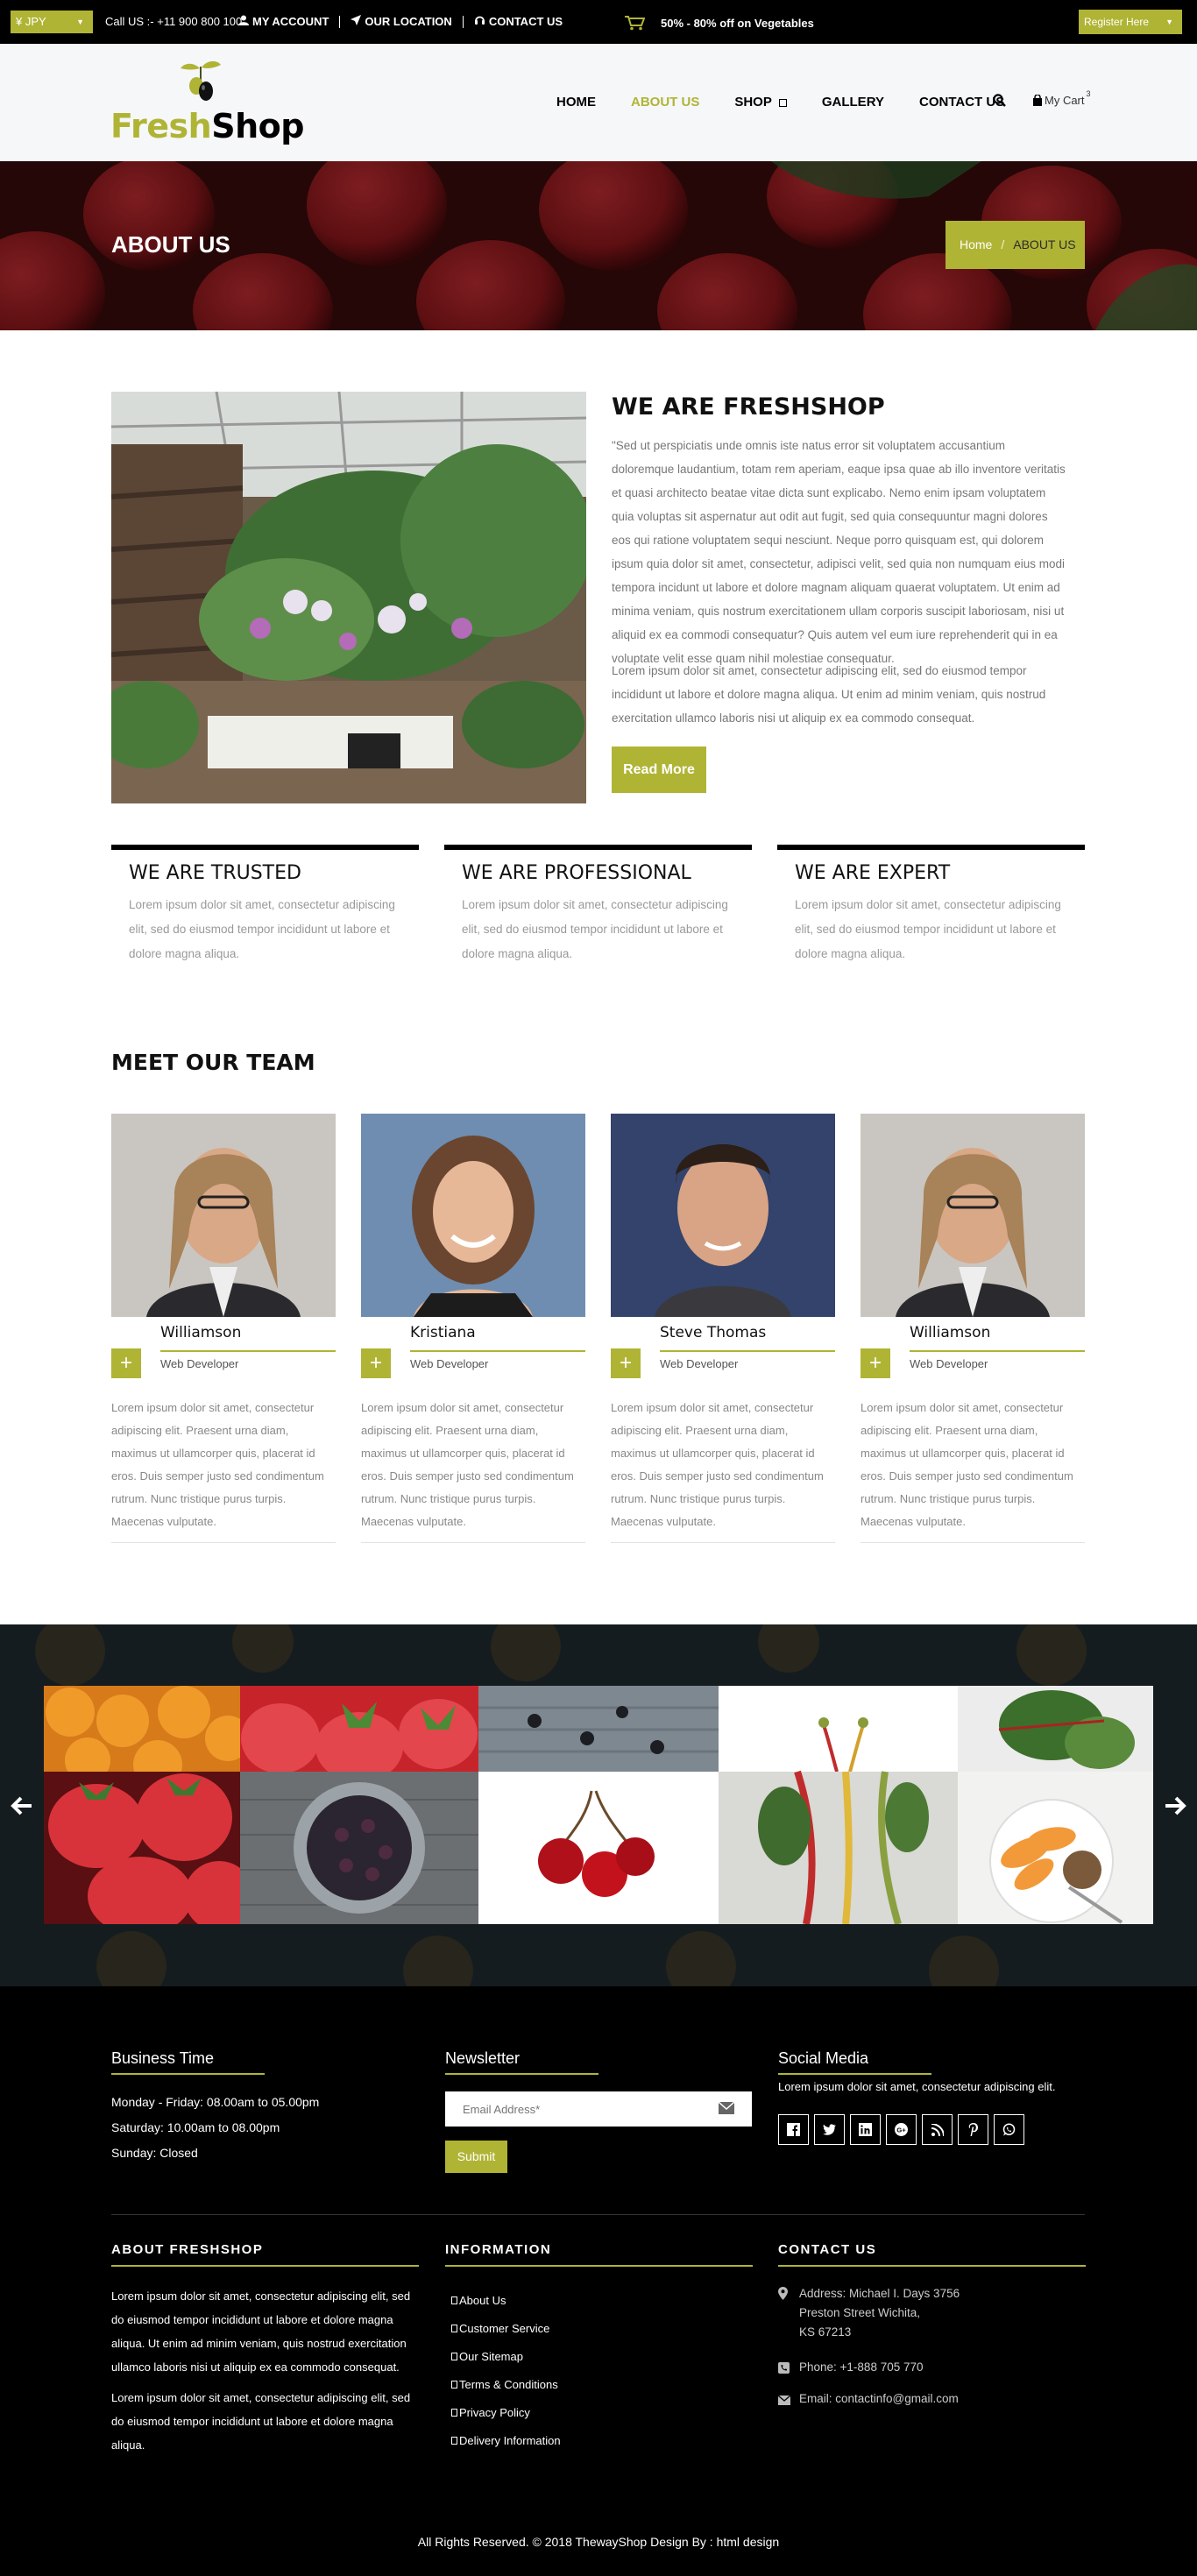 The height and width of the screenshot is (2576, 1197). Describe the element at coordinates (576, 102) in the screenshot. I see `nav-home: HOME` at that location.